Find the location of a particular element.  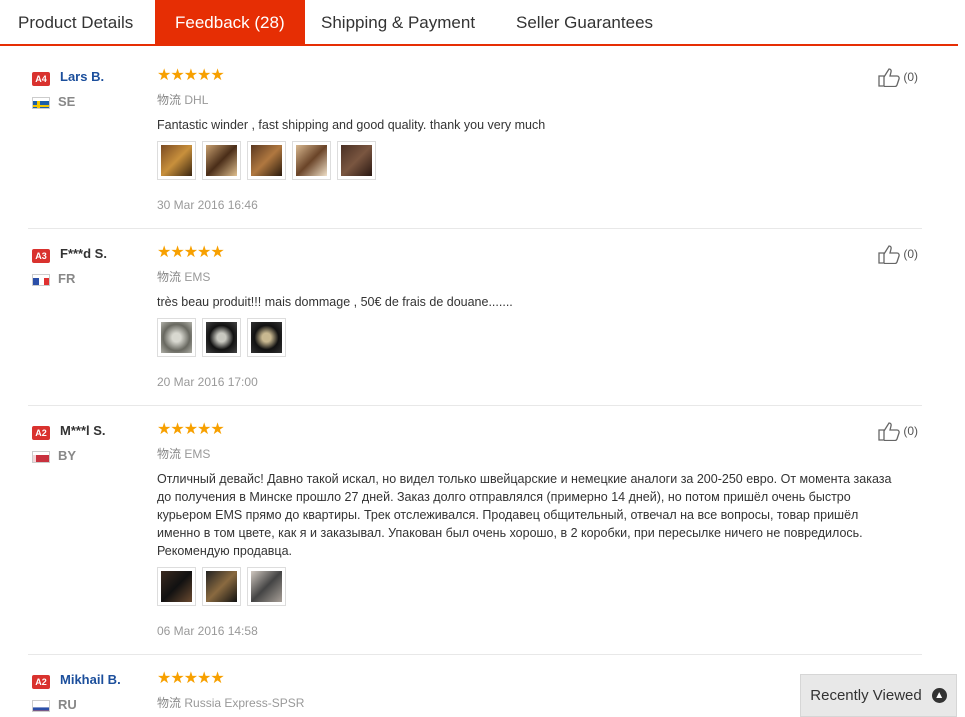

country-code: RU is located at coordinates (67, 704).